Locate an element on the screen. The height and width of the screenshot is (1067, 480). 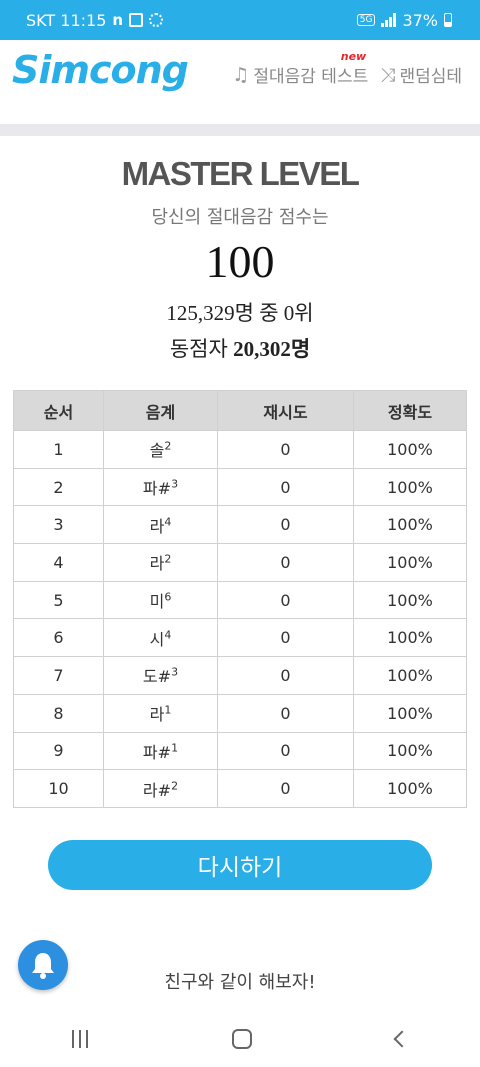
note-cell: 시4 is located at coordinates (160, 638).